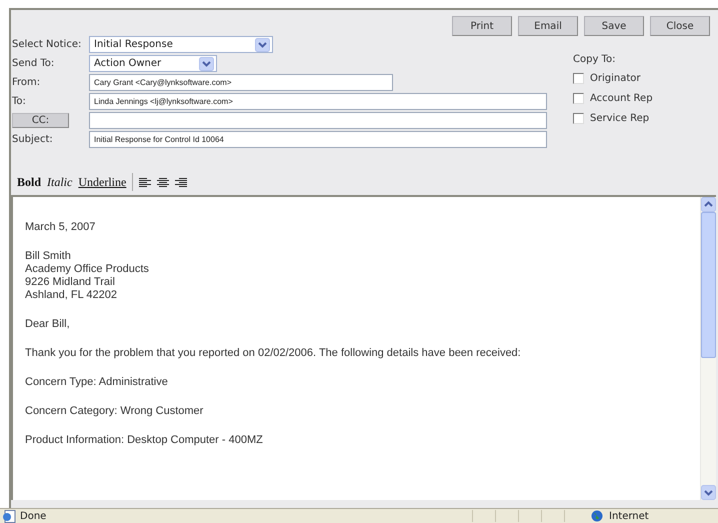 The width and height of the screenshot is (718, 523). What do you see at coordinates (60, 227) in the screenshot?
I see `letter-text: March 5, 2007` at bounding box center [60, 227].